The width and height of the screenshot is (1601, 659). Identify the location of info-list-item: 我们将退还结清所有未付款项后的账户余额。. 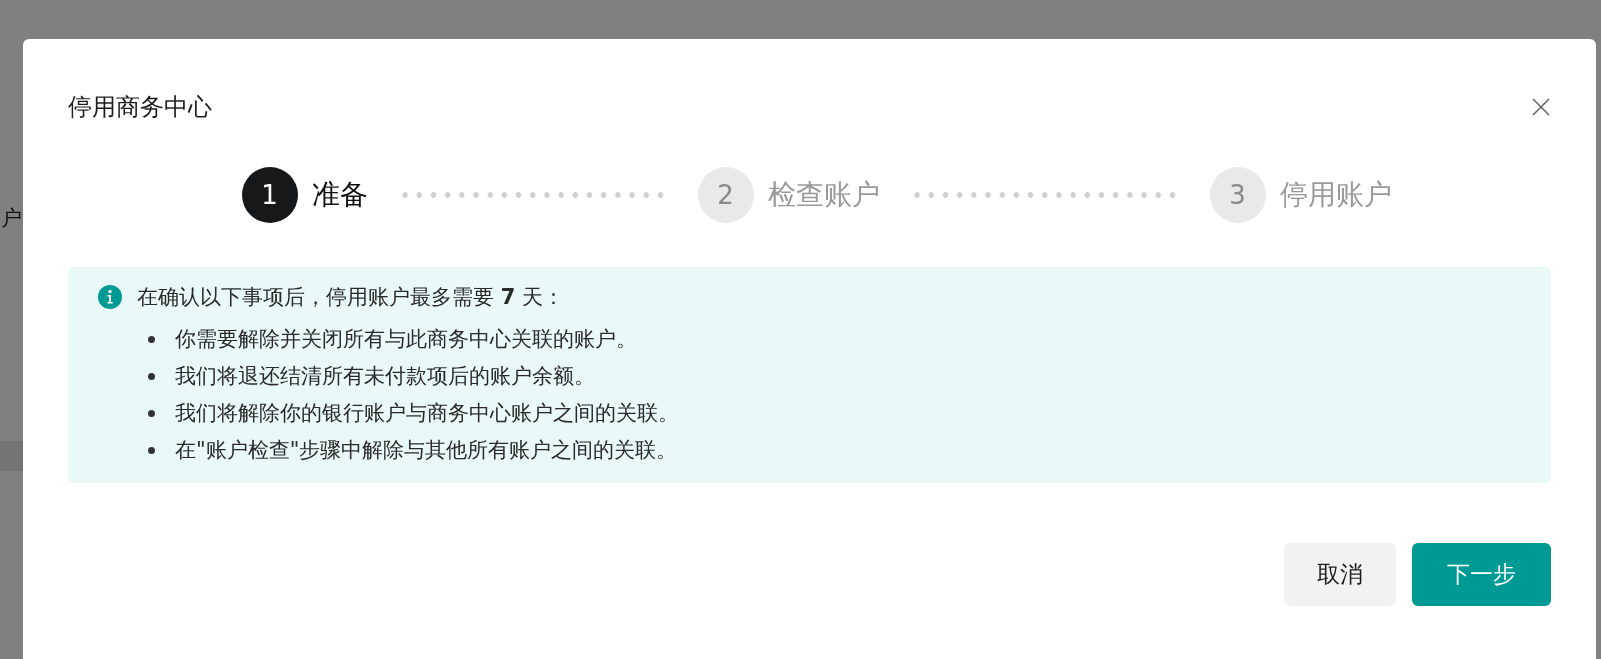
(385, 376).